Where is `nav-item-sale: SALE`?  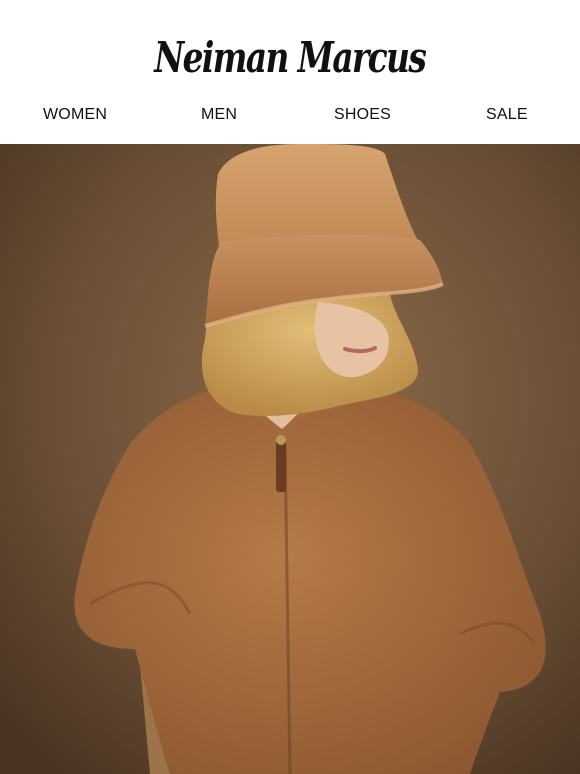
nav-item-sale: SALE is located at coordinates (507, 115).